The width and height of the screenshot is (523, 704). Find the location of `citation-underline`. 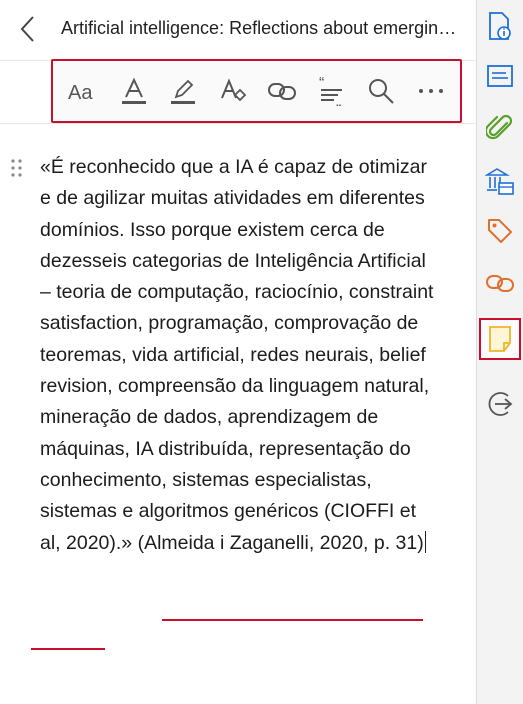

citation-underline is located at coordinates (292, 620).